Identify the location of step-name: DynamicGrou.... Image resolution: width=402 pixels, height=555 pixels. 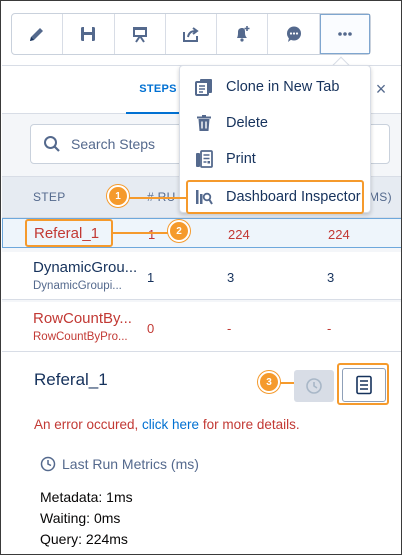
(85, 267).